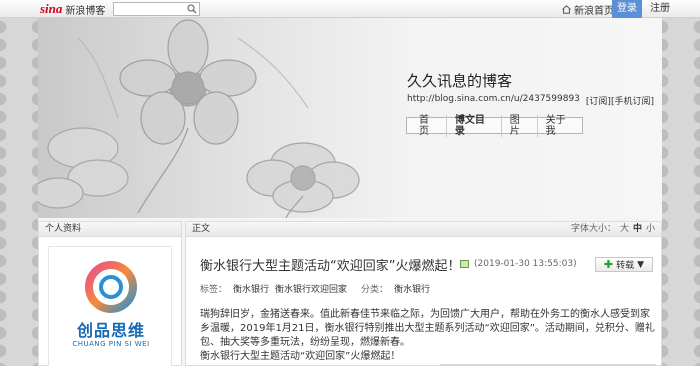 The width and height of the screenshot is (700, 366). I want to click on font-size-label: 字体大小：, so click(593, 229).